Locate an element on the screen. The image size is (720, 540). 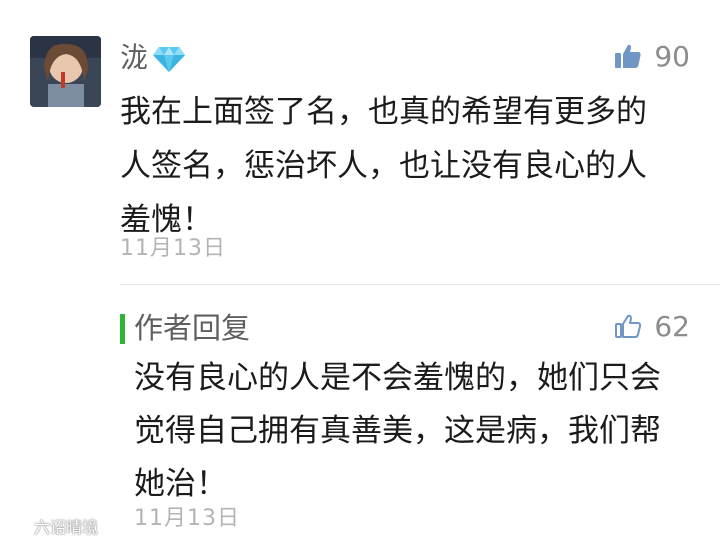
reply-accent-bar is located at coordinates (122, 329).